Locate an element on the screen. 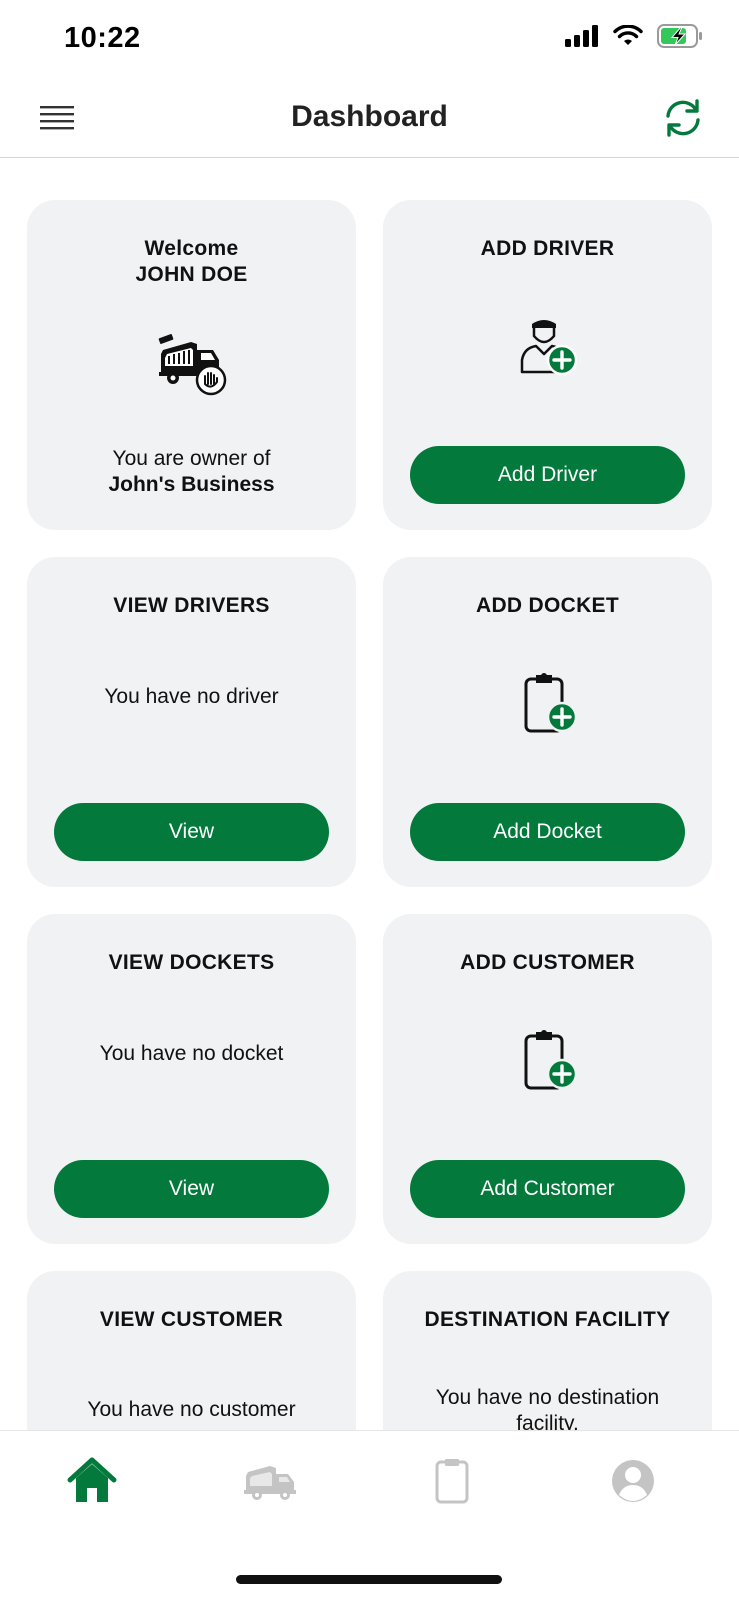  tab-dockets is located at coordinates (452, 1481).